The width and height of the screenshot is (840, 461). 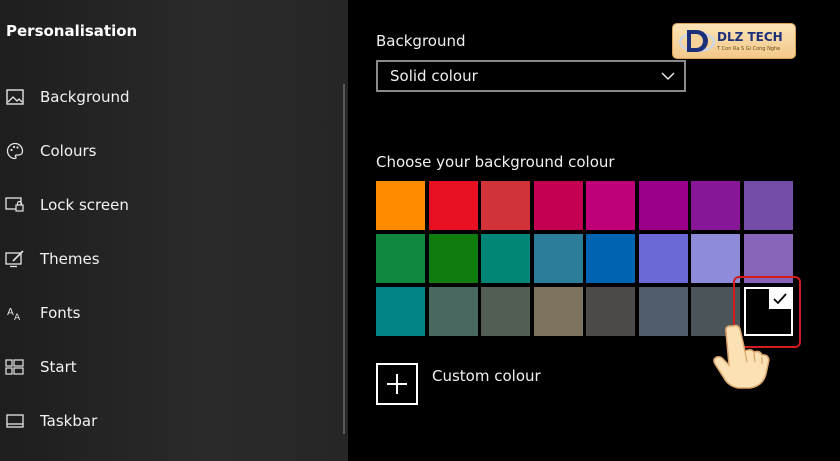 What do you see at coordinates (170, 421) in the screenshot?
I see `sidebar-item-taskbar: Taskbar` at bounding box center [170, 421].